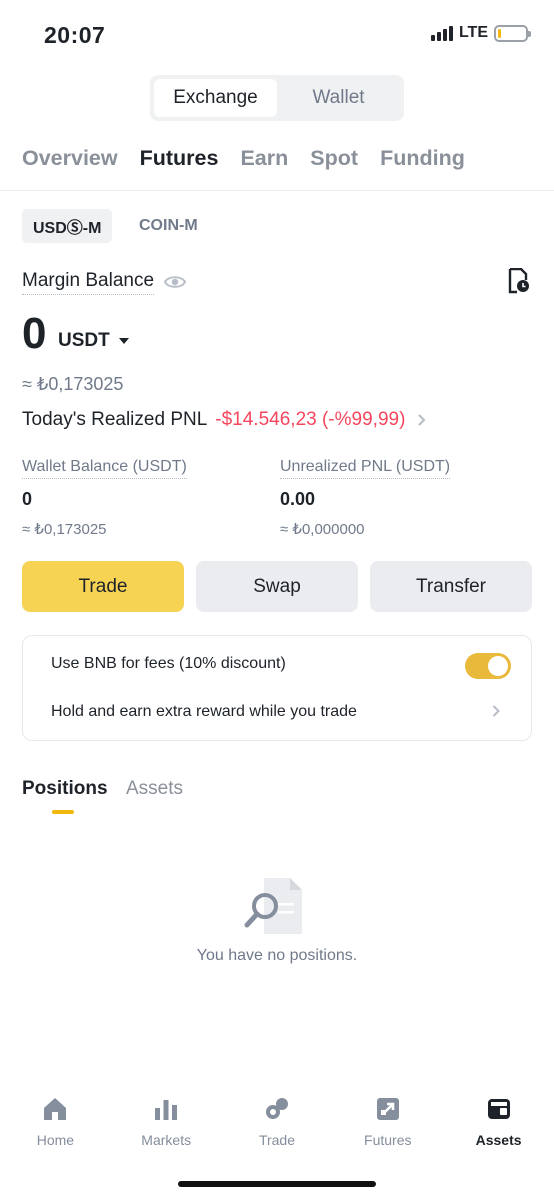  Describe the element at coordinates (310, 419) in the screenshot. I see `pnl-value: -$14.546,23 (-%99,99)` at that location.